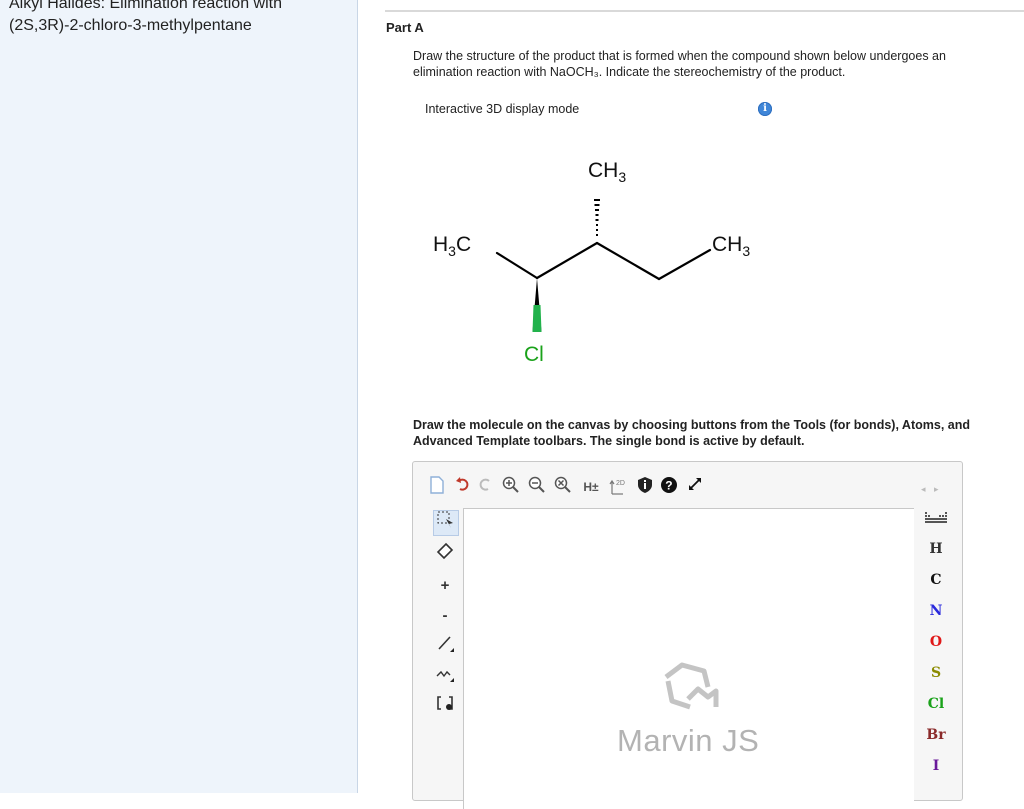  Describe the element at coordinates (603, 170) in the screenshot. I see `label-top-ch: CH` at that location.